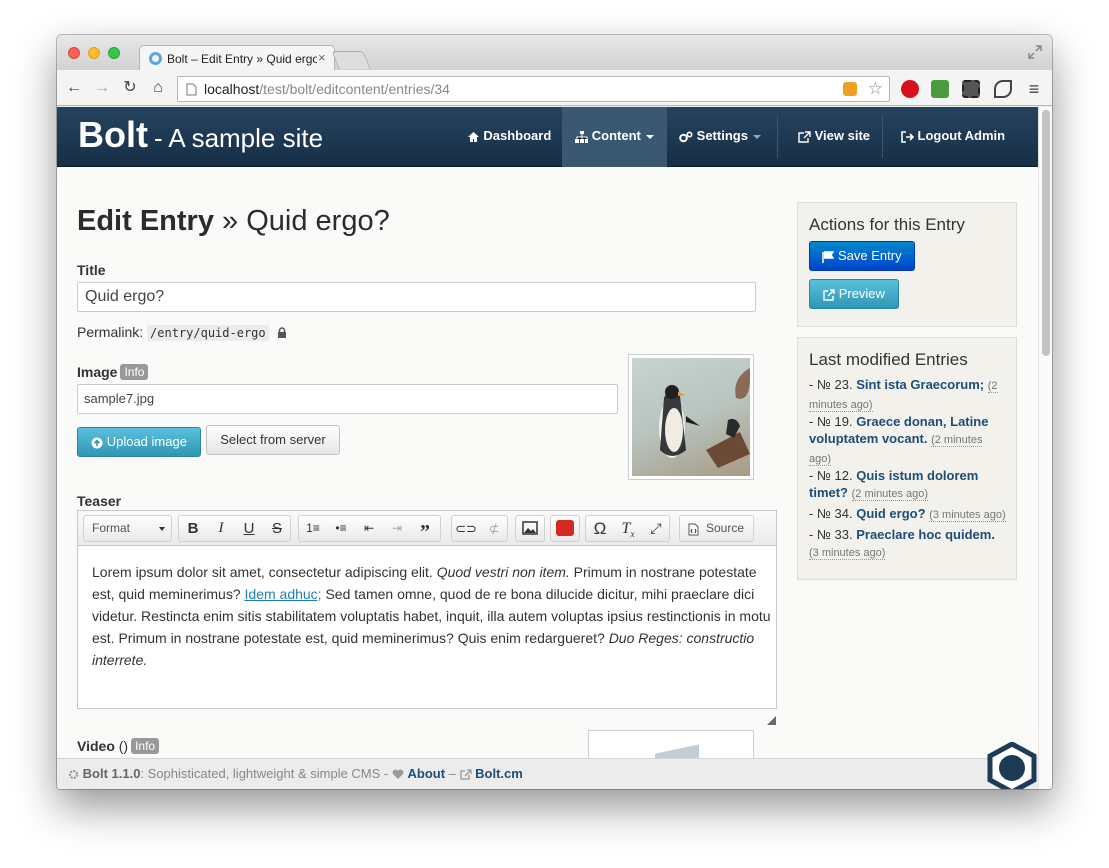 Image resolution: width=1109 pixels, height=868 pixels. I want to click on nav-view-site: View site, so click(834, 137).